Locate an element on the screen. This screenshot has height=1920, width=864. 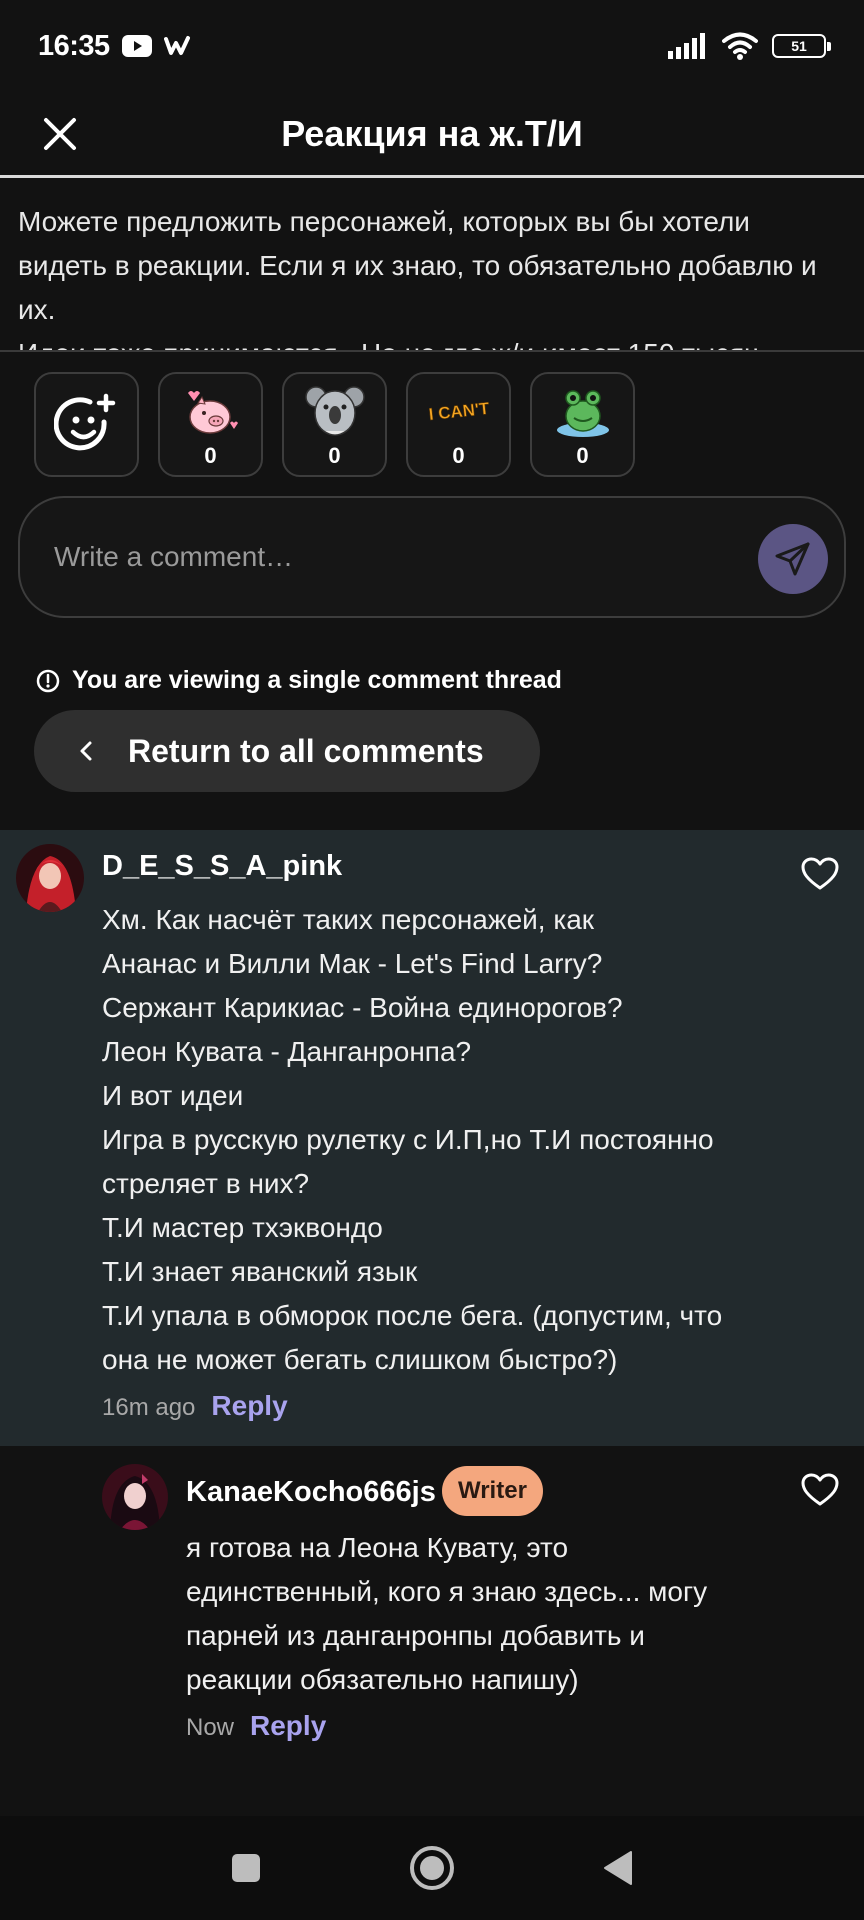
comment-line: реакции обязательно напишу) is located at coordinates (382, 1679).